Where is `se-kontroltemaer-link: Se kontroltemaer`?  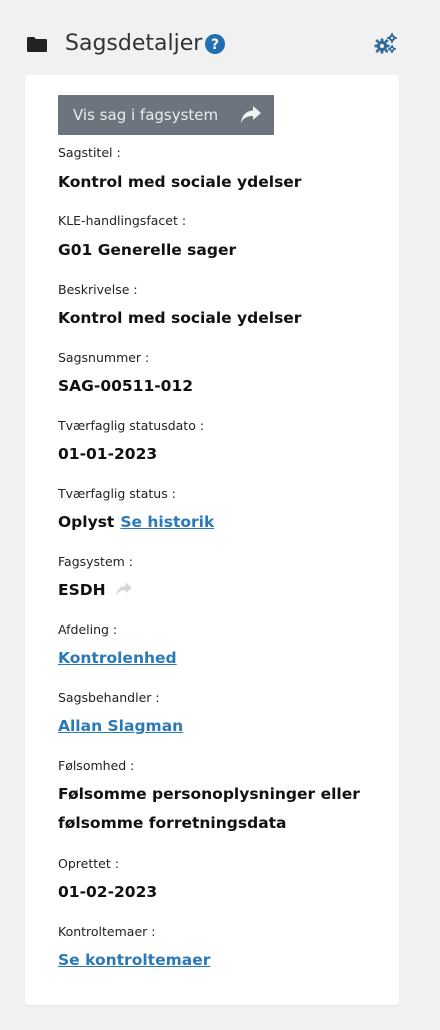 se-kontroltemaer-link: Se kontroltemaer is located at coordinates (134, 960).